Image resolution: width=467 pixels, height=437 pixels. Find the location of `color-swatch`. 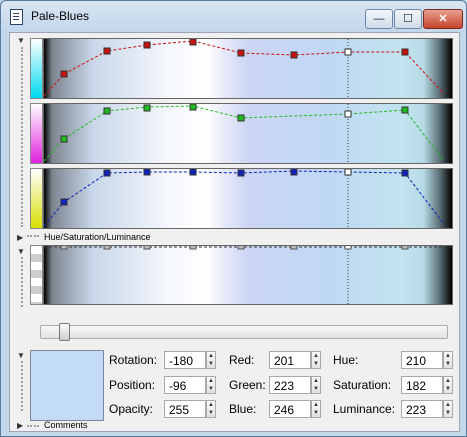

color-swatch is located at coordinates (67, 385).